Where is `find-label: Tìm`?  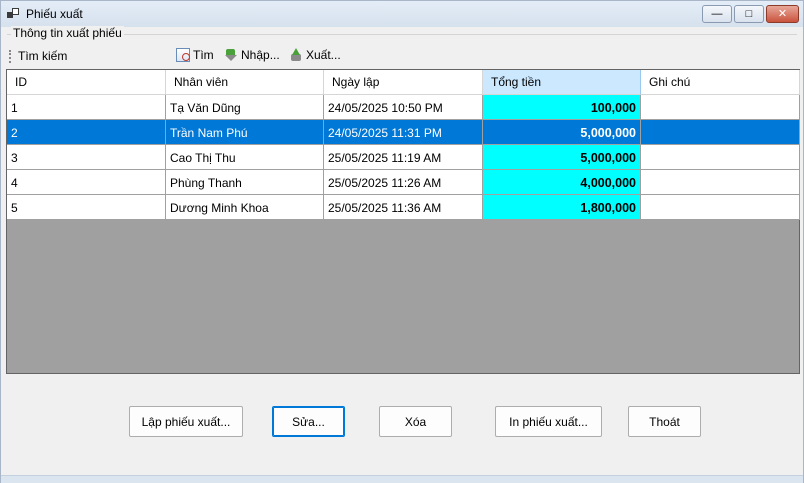
find-label: Tìm is located at coordinates (203, 55).